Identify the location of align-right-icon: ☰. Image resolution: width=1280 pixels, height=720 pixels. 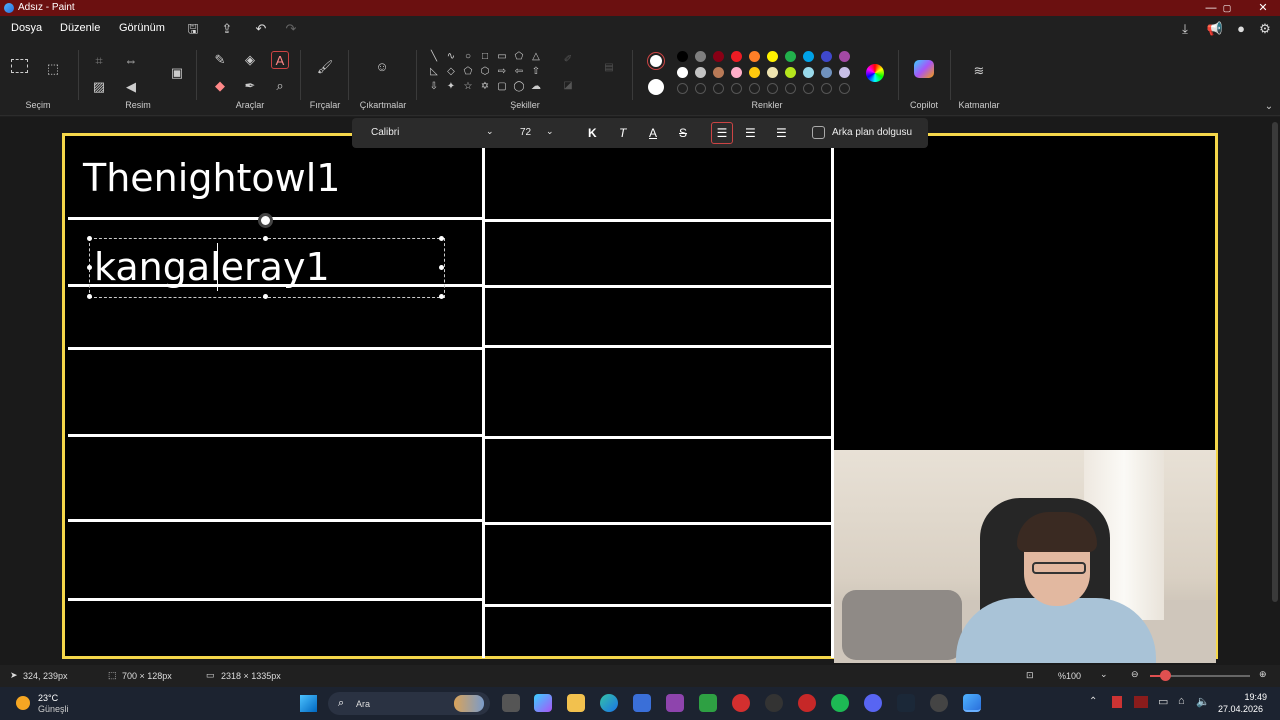
(781, 133).